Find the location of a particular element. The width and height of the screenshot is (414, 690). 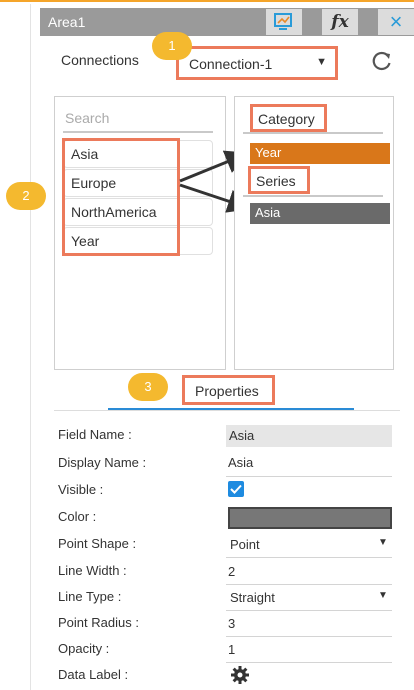

title-bar: Area1 fx × is located at coordinates (227, 22).